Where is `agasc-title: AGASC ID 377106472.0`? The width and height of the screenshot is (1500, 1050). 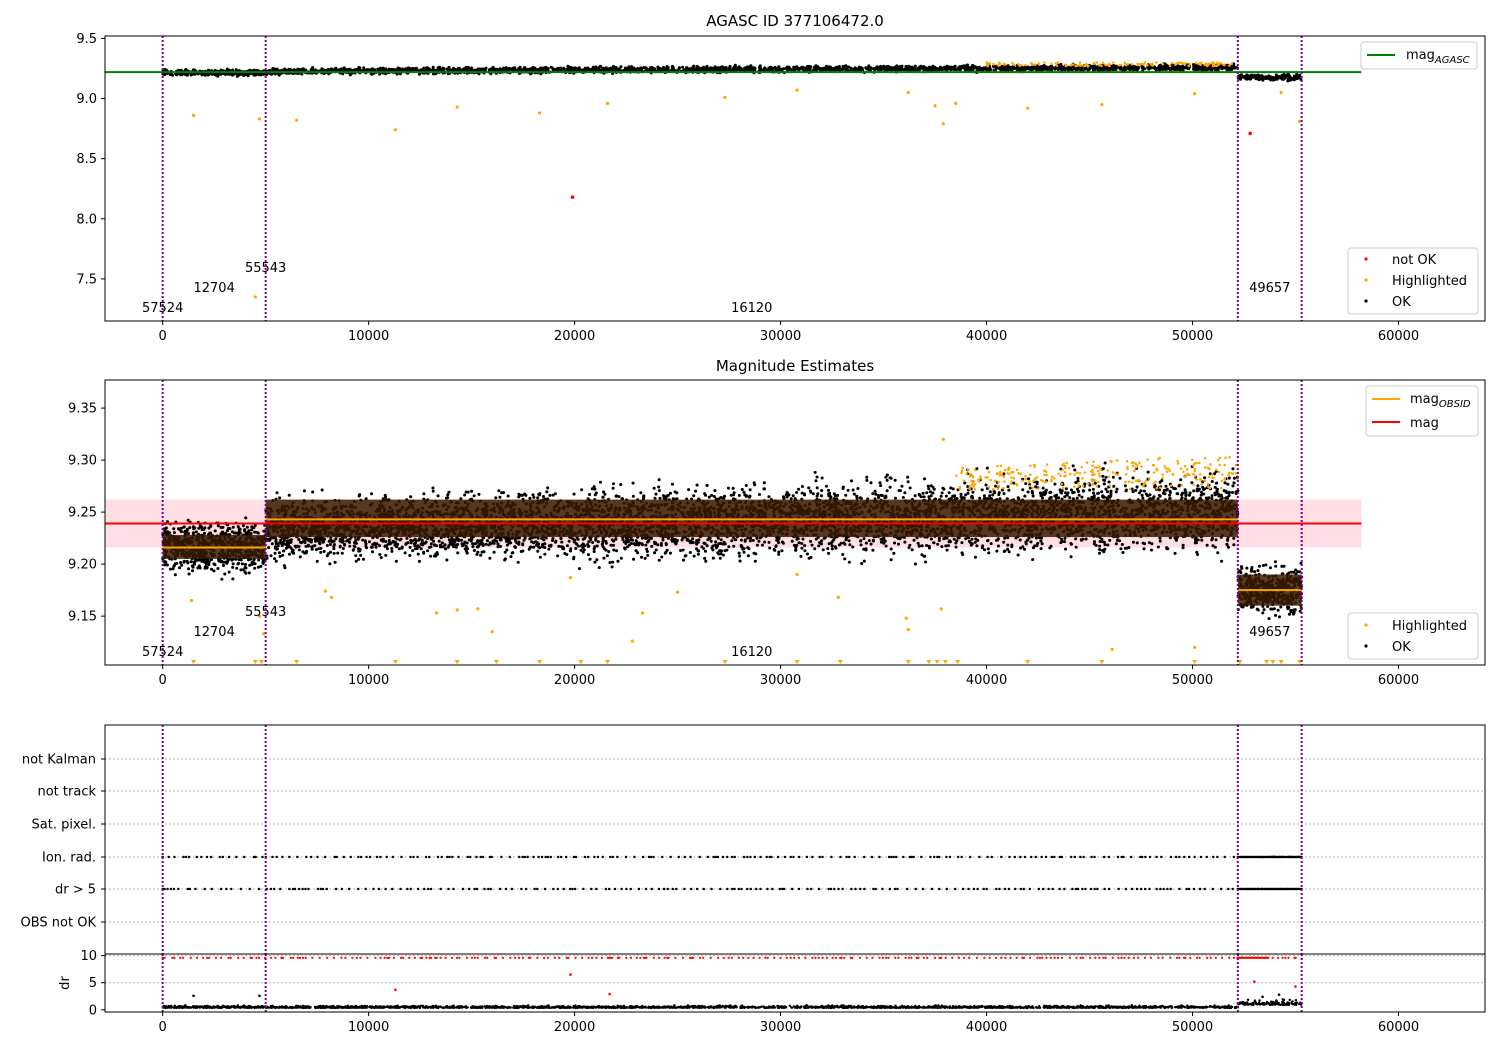
agasc-title: AGASC ID 377106472.0 is located at coordinates (795, 21).